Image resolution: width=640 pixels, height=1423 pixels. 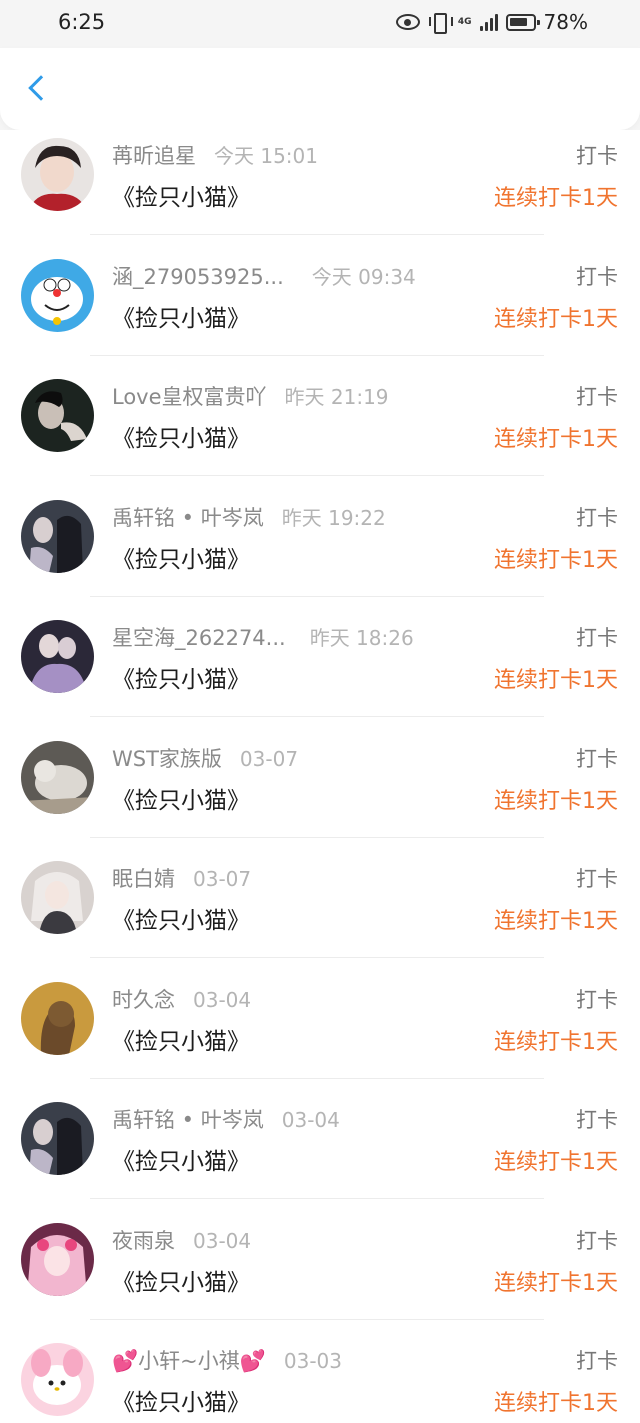 What do you see at coordinates (336, 397) in the screenshot?
I see `timestamp: 昨天 21:19` at bounding box center [336, 397].